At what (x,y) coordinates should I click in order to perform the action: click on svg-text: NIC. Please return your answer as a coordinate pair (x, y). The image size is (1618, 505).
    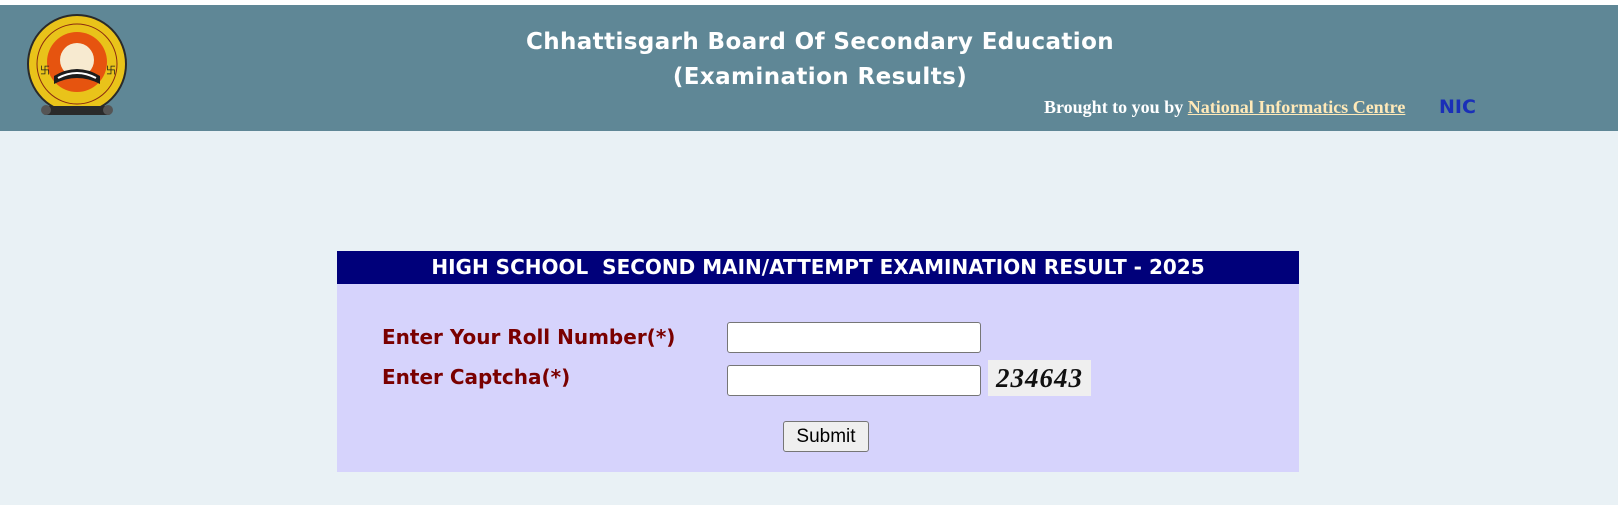
    Looking at the image, I should click on (1457, 107).